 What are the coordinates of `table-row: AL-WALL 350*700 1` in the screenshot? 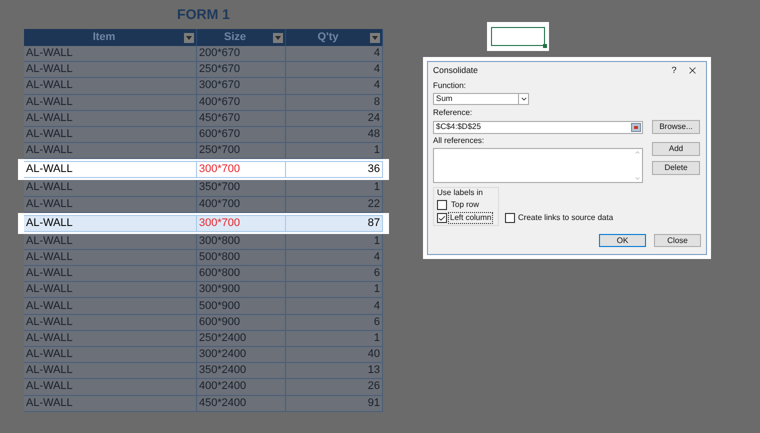 It's located at (203, 188).